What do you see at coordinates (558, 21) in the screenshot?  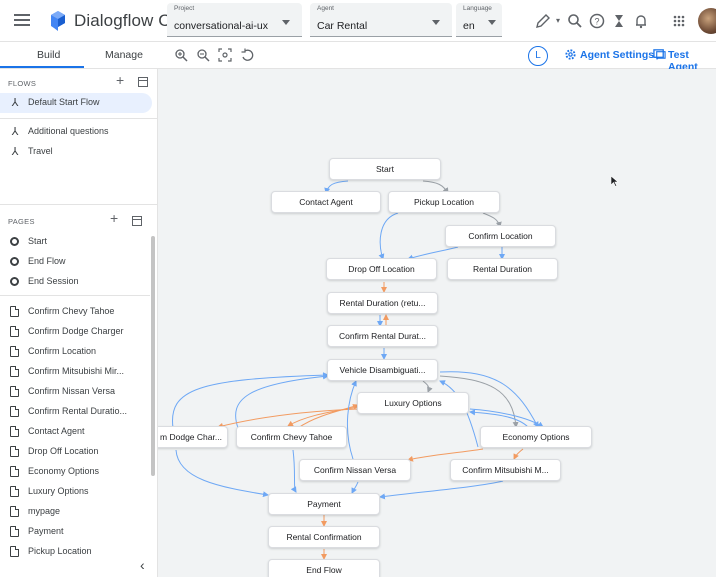 I see `edit-dropdown-caret-icon: ▾` at bounding box center [558, 21].